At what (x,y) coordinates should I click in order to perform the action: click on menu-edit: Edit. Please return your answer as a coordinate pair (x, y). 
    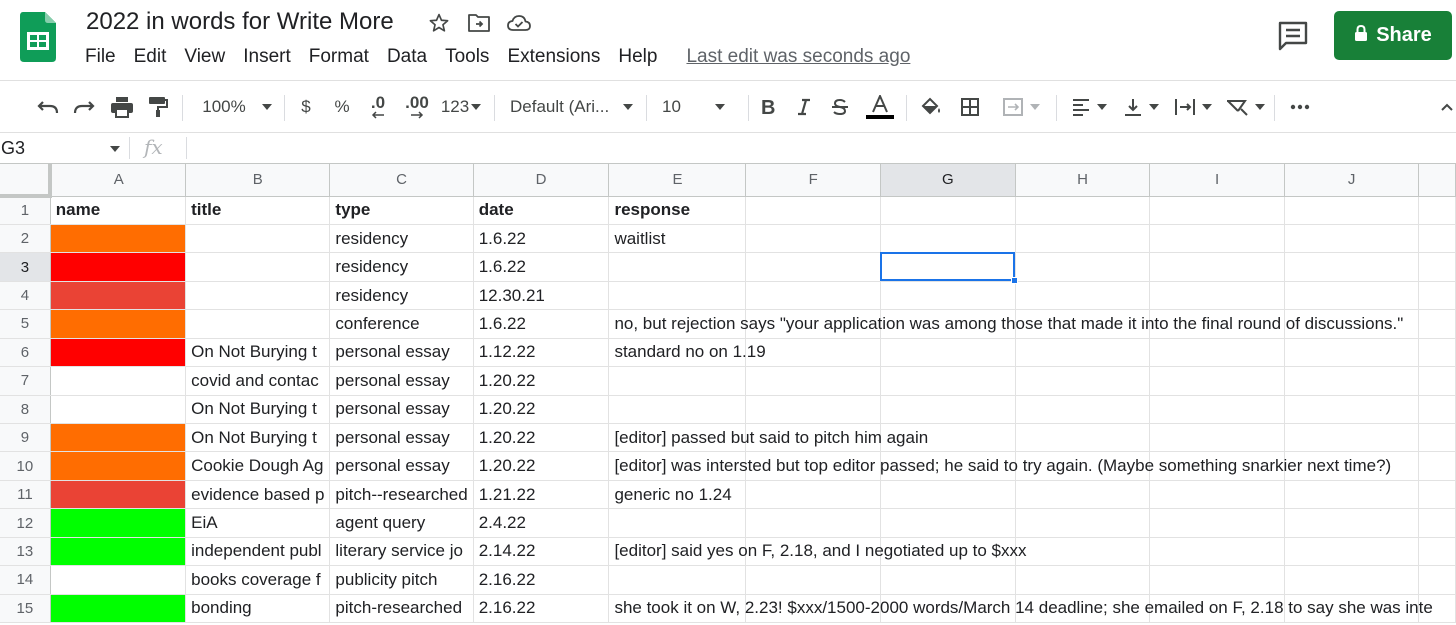
    Looking at the image, I should click on (150, 57).